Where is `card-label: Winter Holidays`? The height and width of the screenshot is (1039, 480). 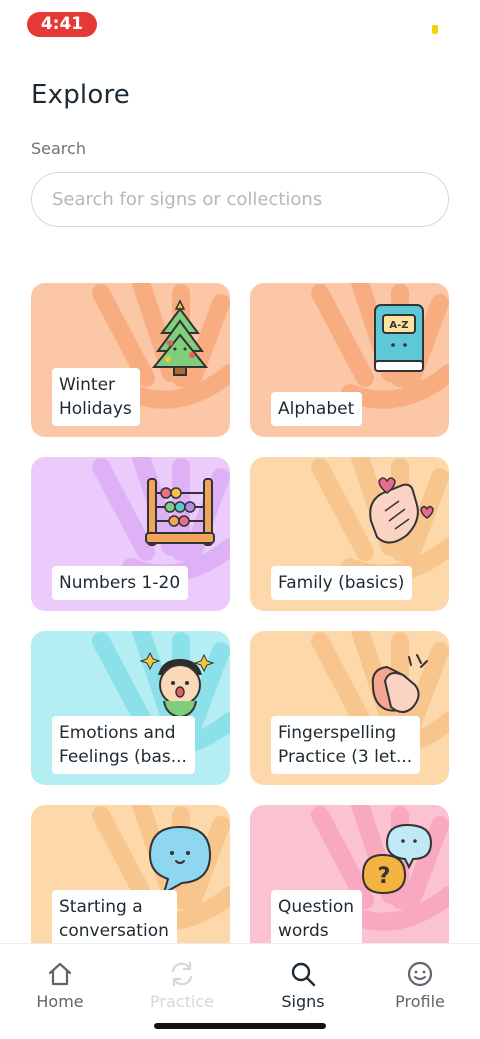
card-label: Winter Holidays is located at coordinates (96, 397).